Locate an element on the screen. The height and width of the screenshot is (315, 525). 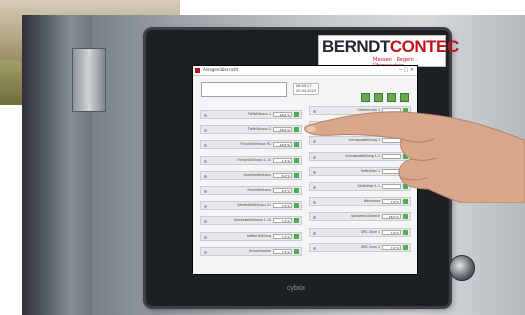
emergency-key-switch is located at coordinates (462, 268).